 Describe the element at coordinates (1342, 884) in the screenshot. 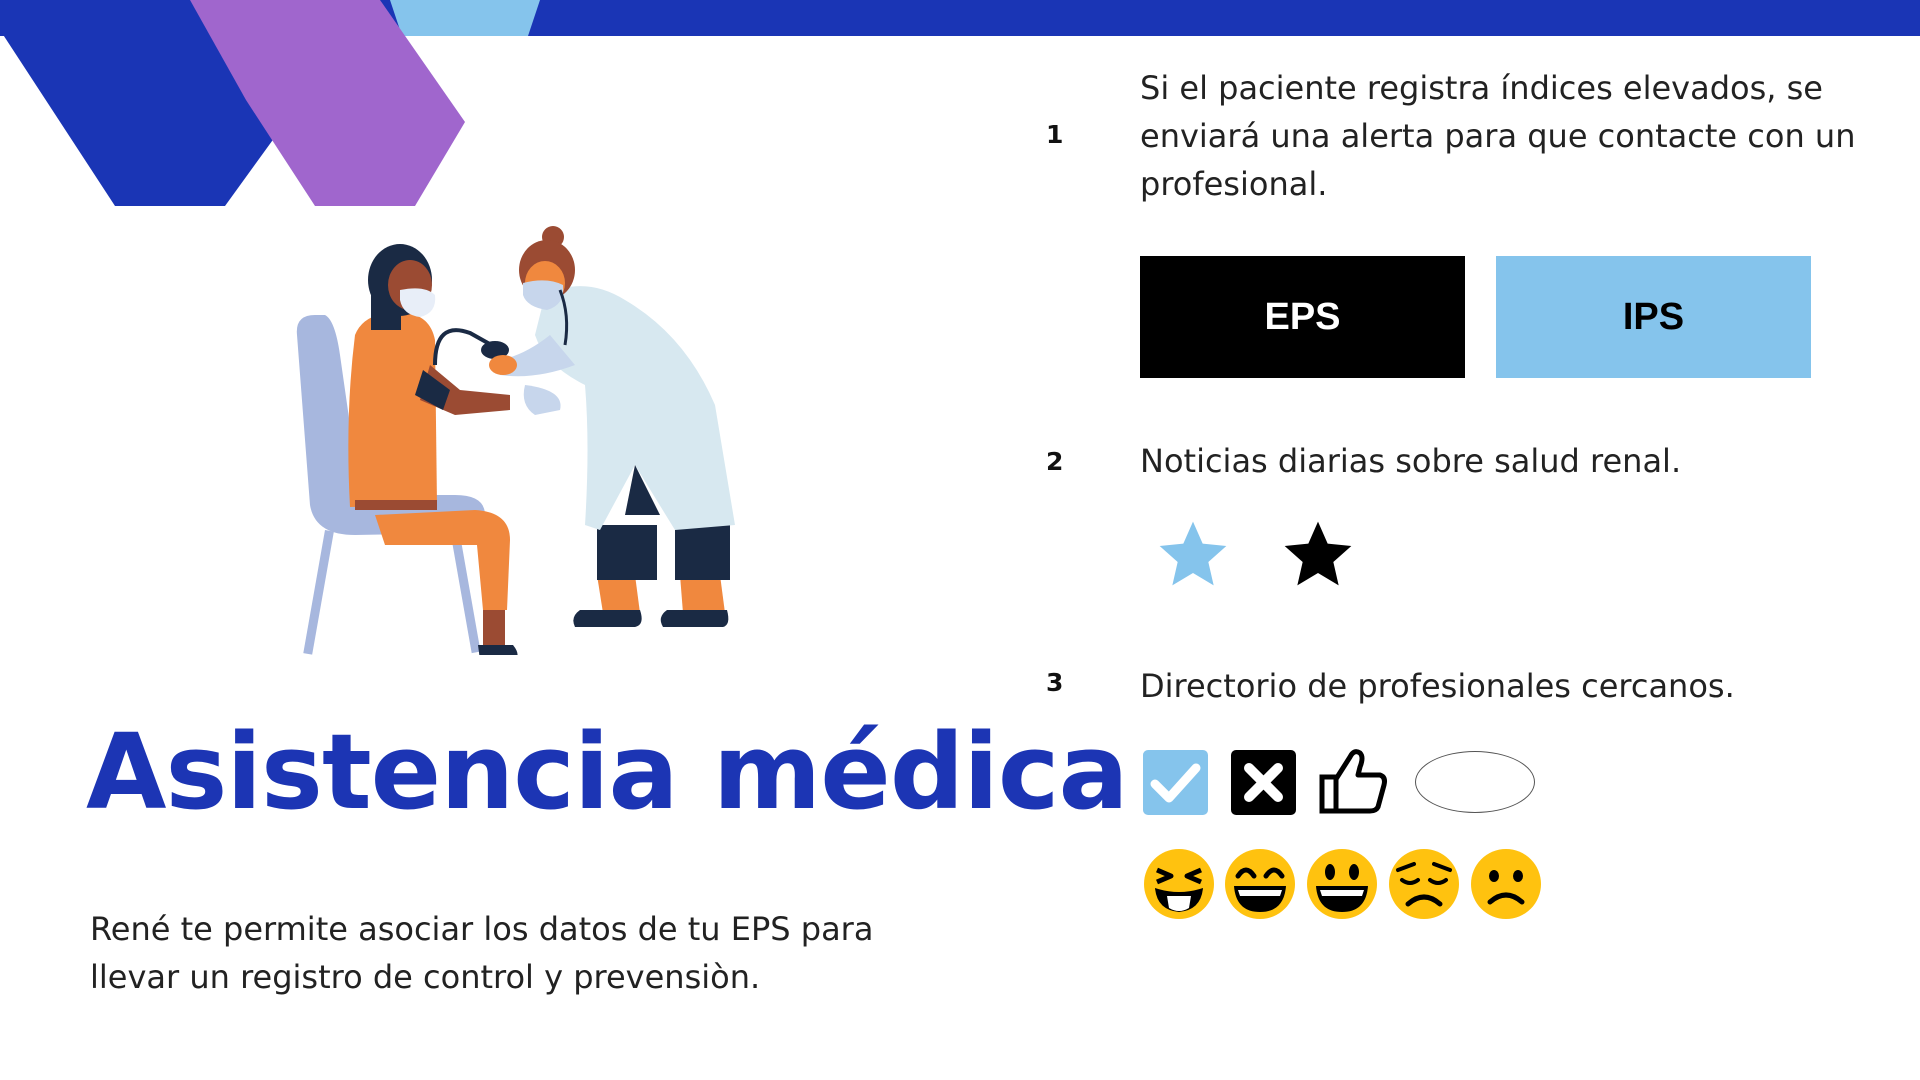

I see `smile-emoji` at that location.